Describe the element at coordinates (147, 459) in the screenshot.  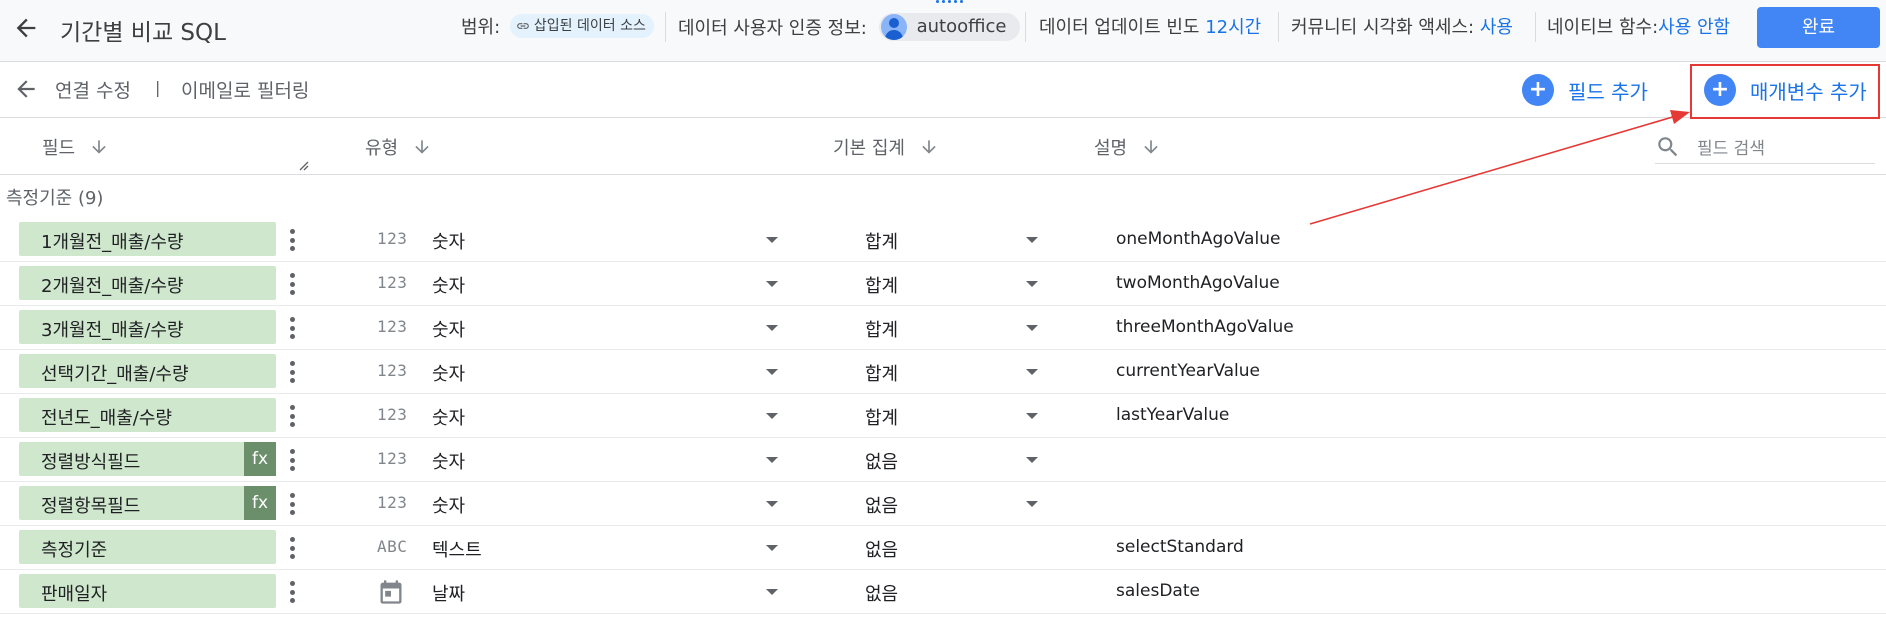
I see `field-name-pill: 정렬방식필드 fx` at that location.